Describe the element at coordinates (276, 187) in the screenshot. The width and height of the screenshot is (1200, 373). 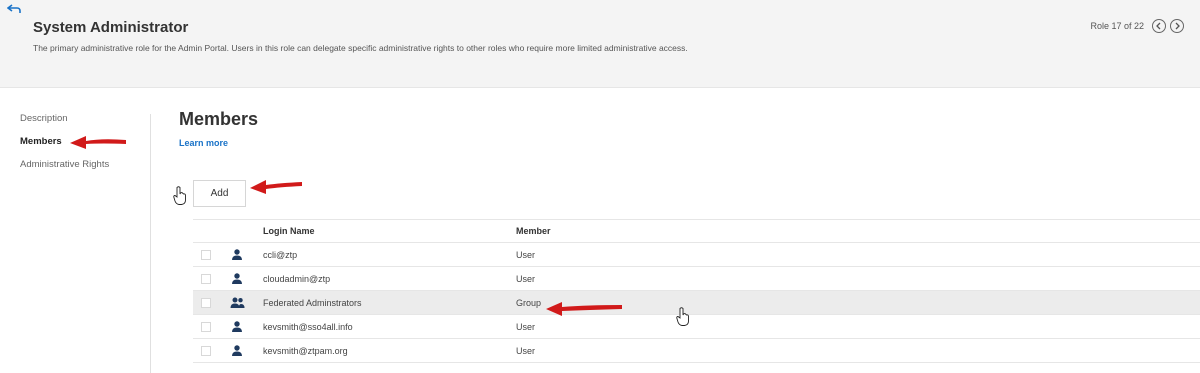
I see `annotation-arrow-add` at that location.